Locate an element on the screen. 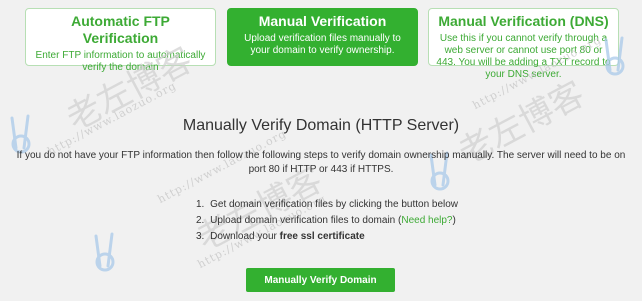  manually-verify-domain-button: Manually Verify Domain is located at coordinates (320, 280).